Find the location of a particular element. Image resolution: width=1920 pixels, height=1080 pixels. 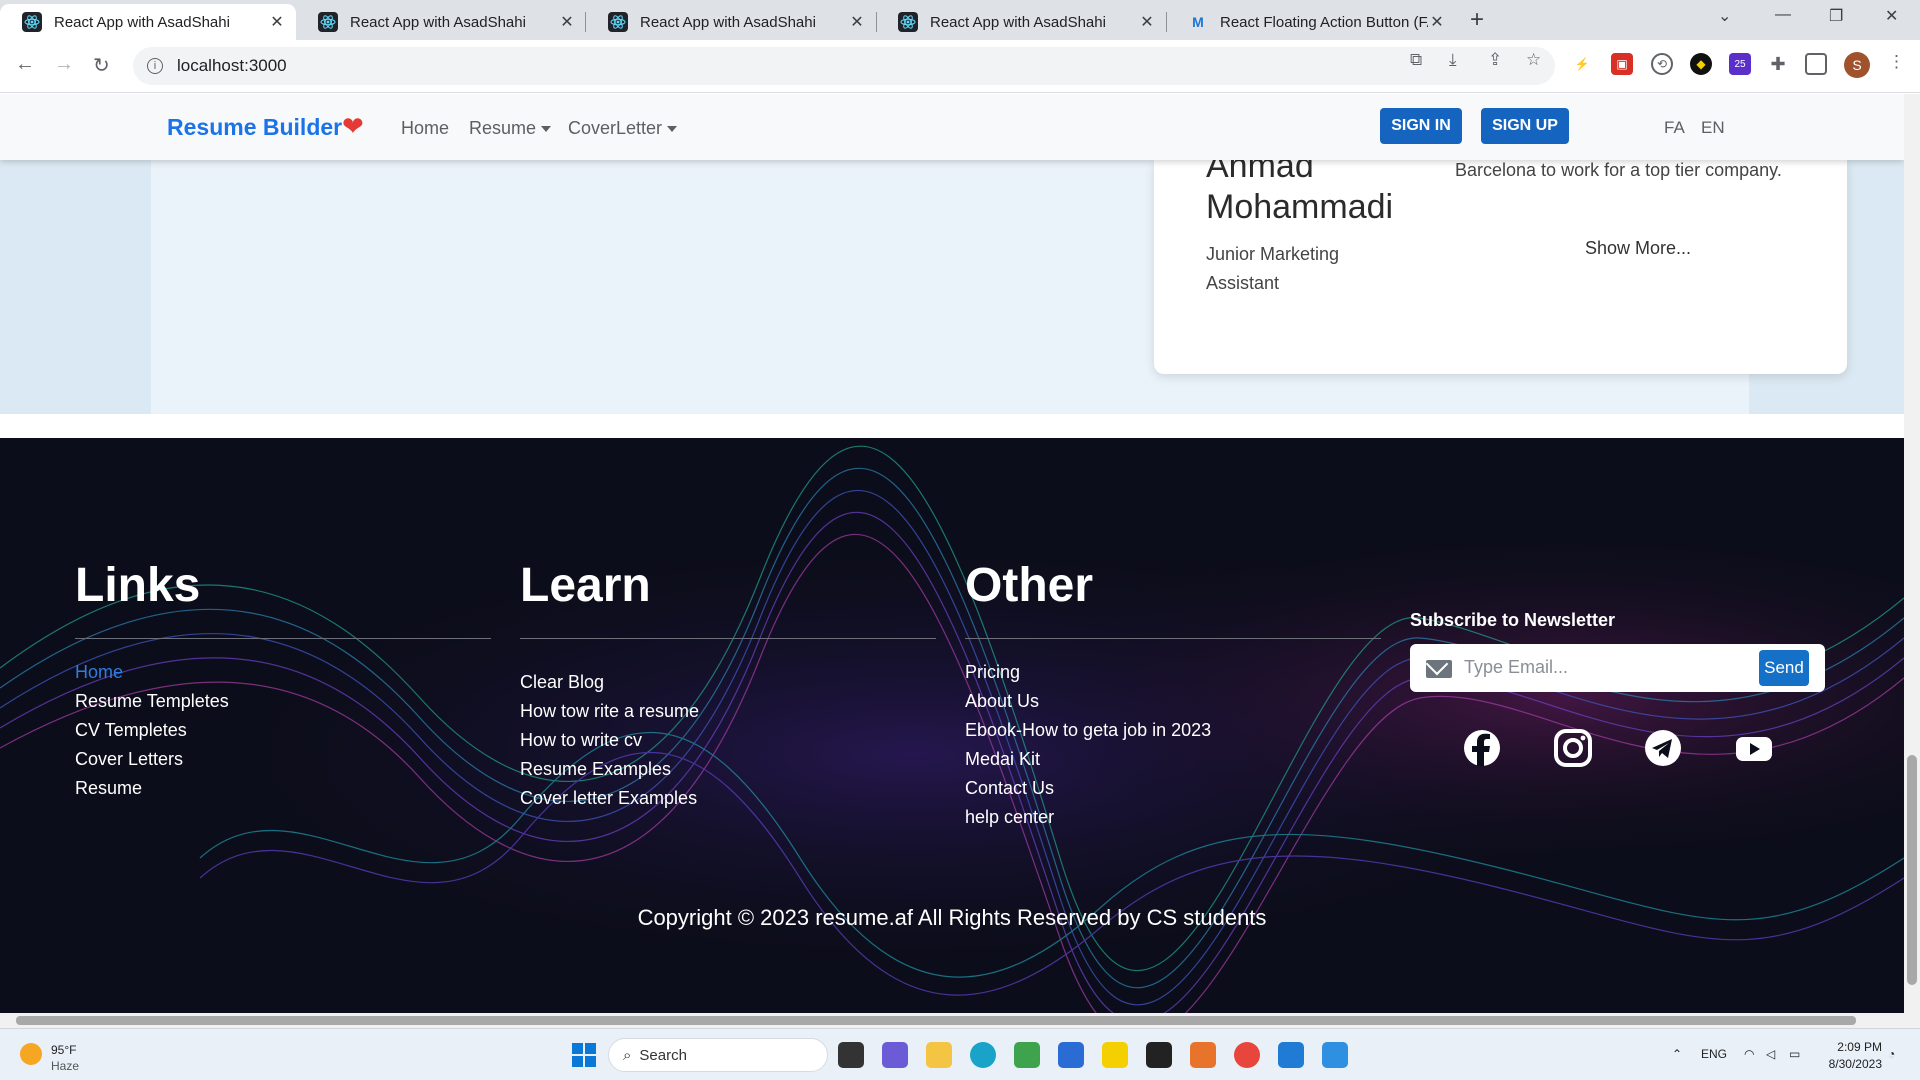

new-tab-icon: + is located at coordinates (1477, 20).